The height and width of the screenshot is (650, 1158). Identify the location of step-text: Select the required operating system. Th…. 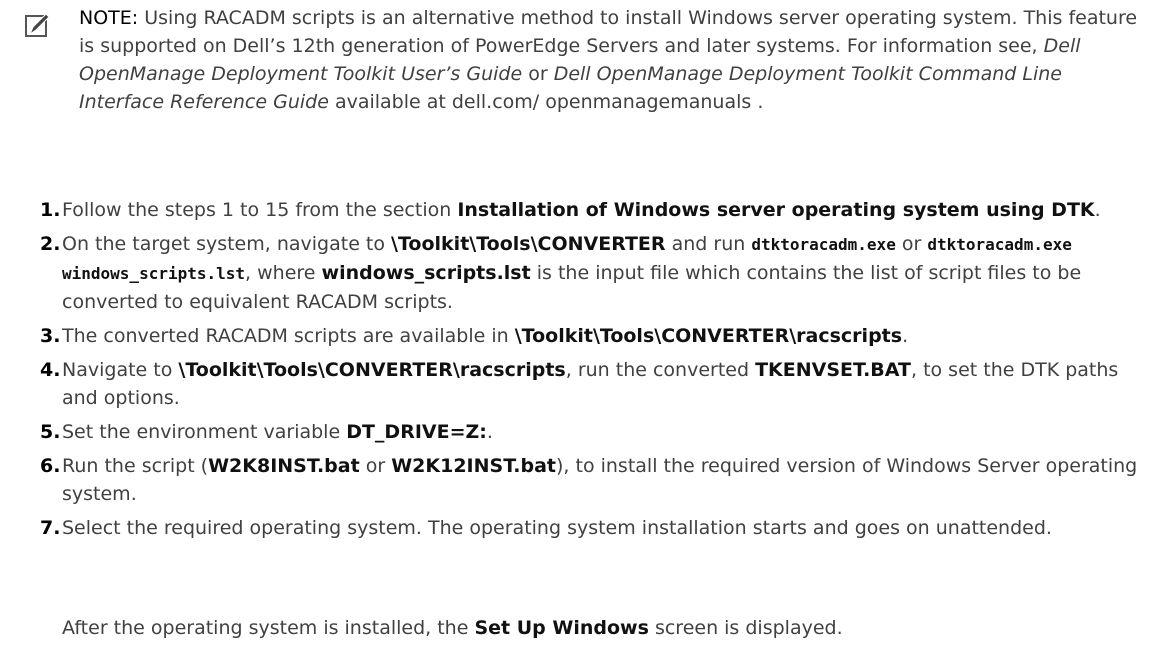
(557, 528).